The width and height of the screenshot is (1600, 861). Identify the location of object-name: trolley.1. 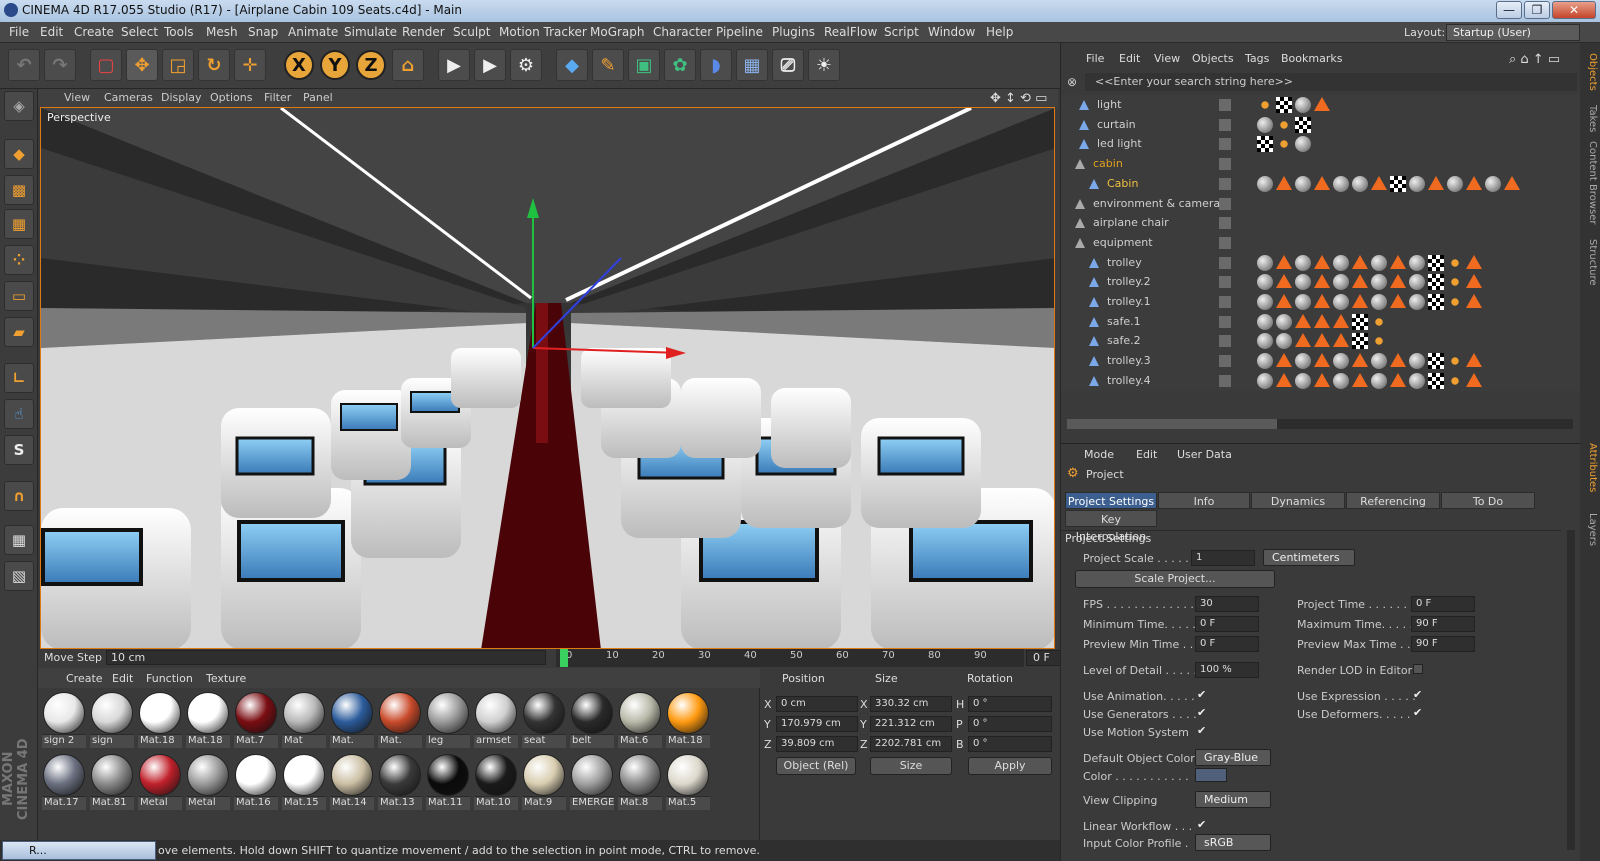
(1129, 301).